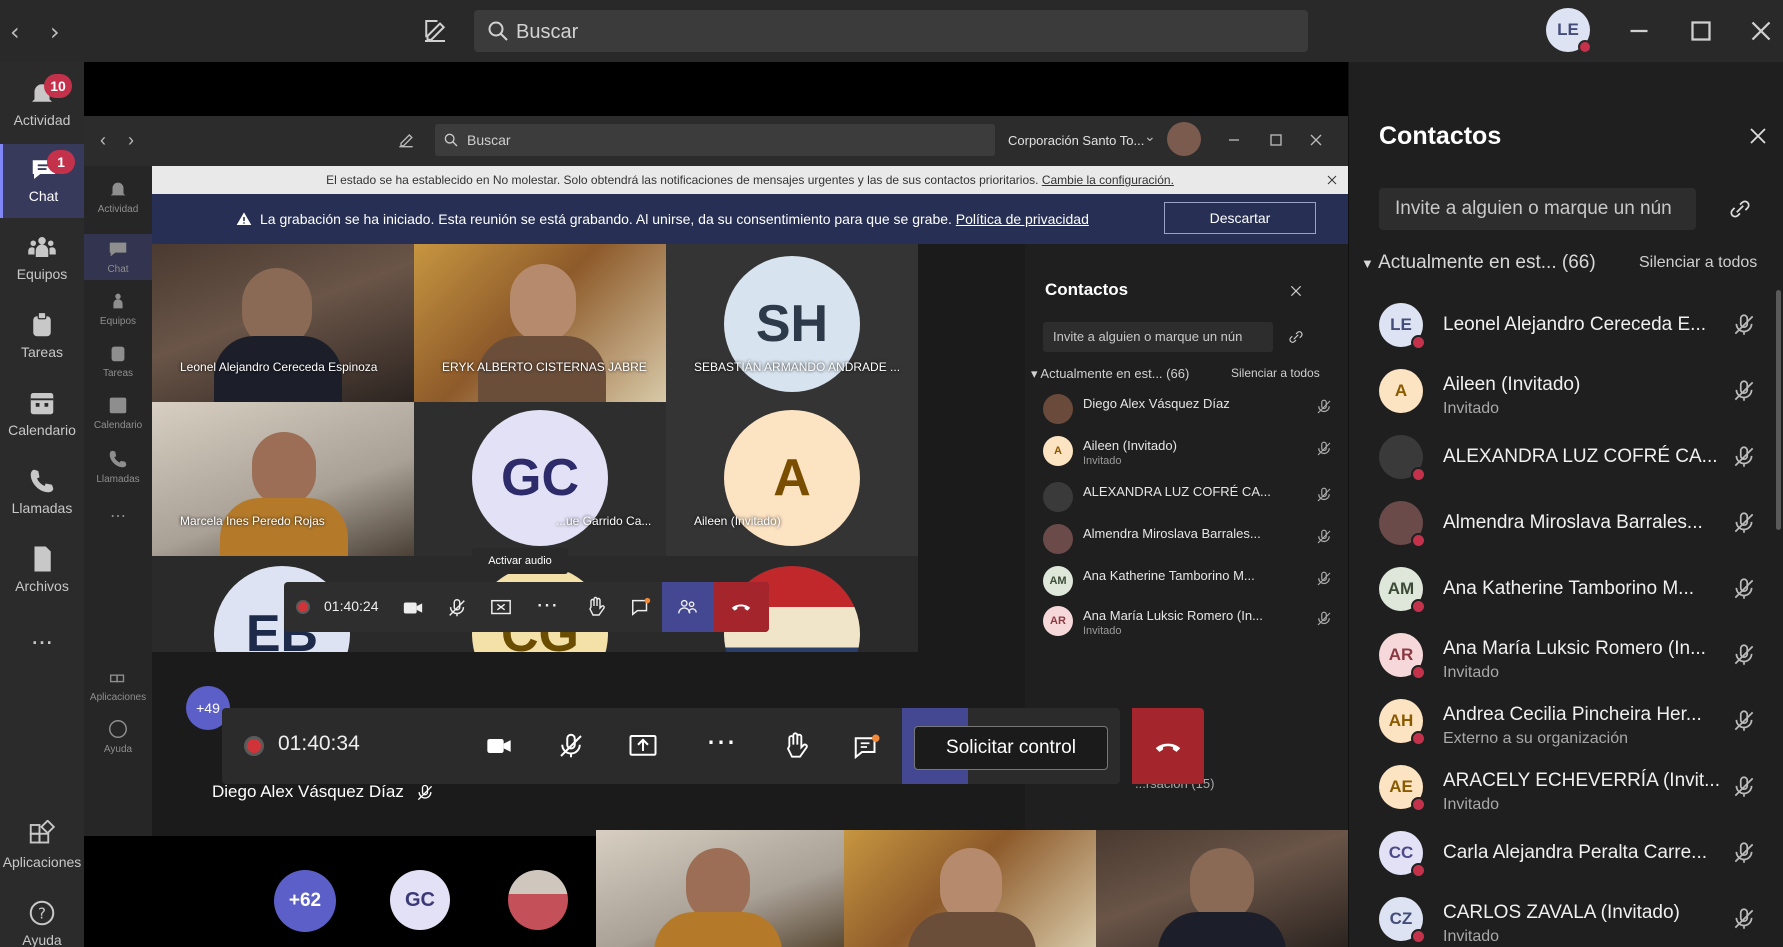 The image size is (1783, 947). What do you see at coordinates (118, 466) in the screenshot?
I see `shared-rail-llamadas: Llamadas` at bounding box center [118, 466].